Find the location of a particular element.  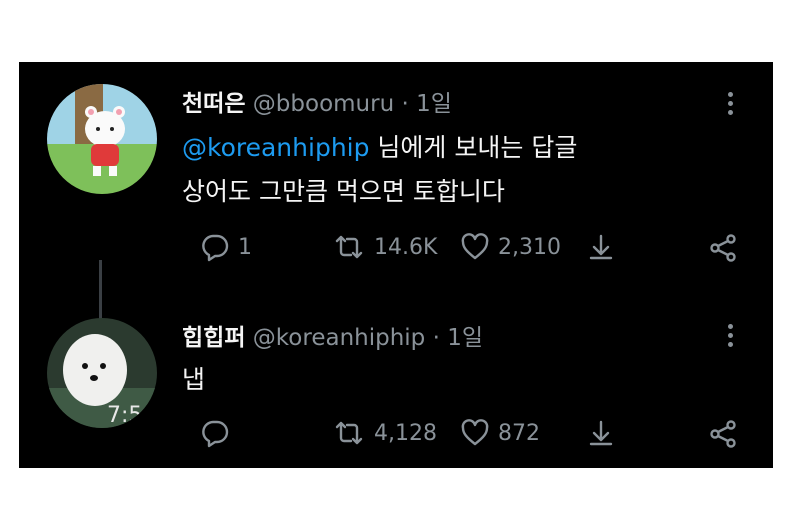

like-button: 872 is located at coordinates (500, 433).